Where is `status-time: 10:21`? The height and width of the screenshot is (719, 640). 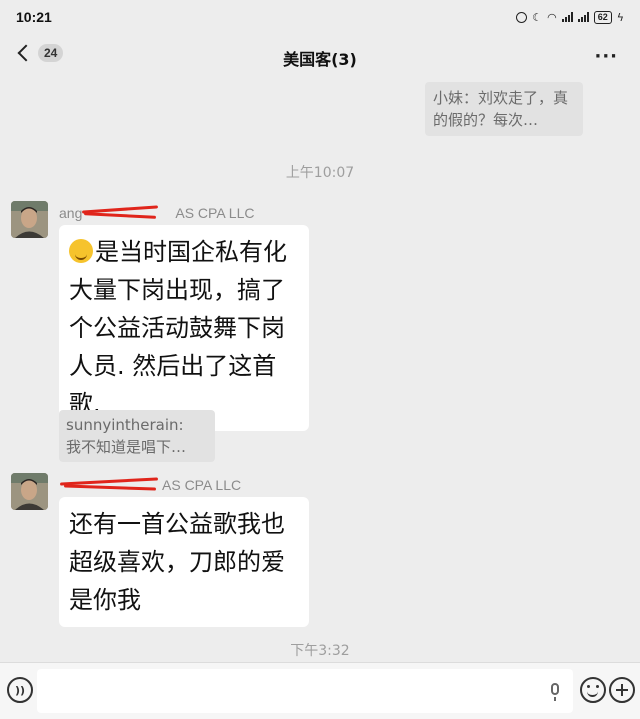 status-time: 10:21 is located at coordinates (34, 17).